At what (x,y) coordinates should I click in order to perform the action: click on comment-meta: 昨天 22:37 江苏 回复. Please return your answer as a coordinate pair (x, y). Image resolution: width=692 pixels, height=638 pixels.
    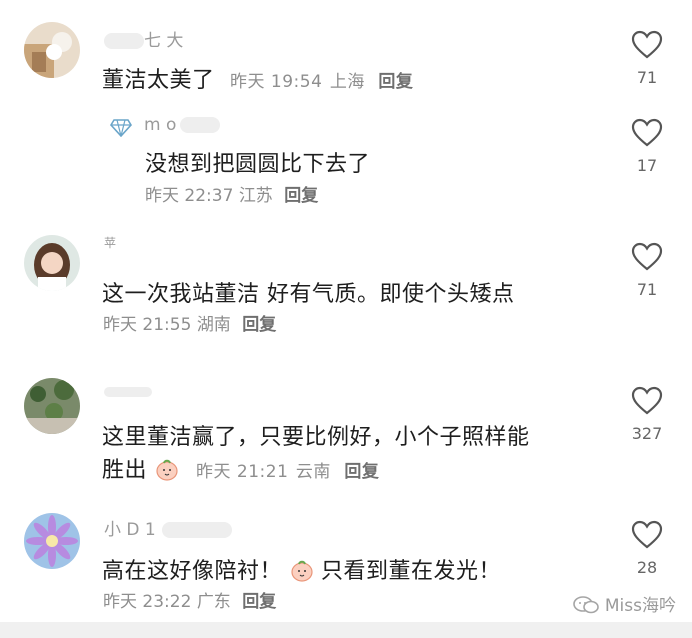
    Looking at the image, I should click on (231, 193).